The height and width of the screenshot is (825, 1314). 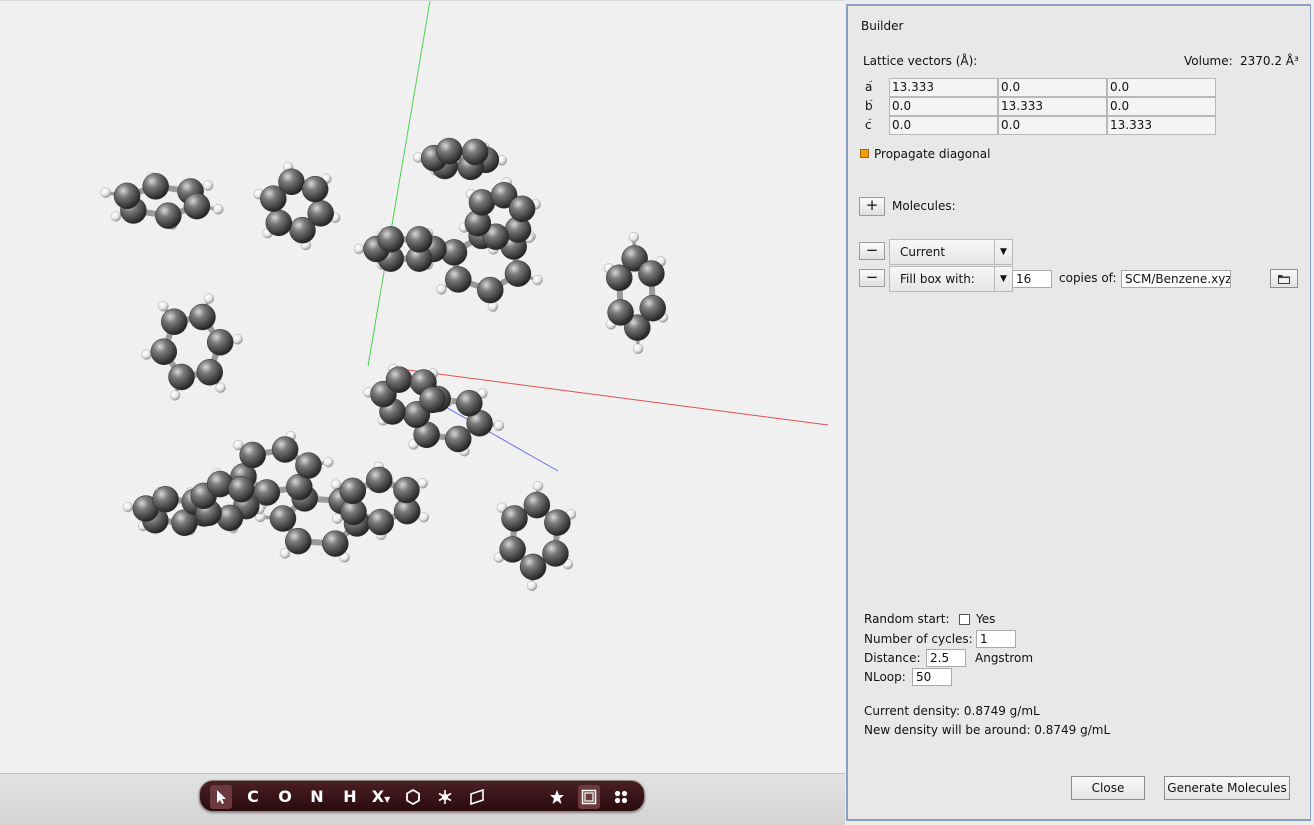 What do you see at coordinates (1161, 106) in the screenshot?
I see `lattice-b-z: 0.0` at bounding box center [1161, 106].